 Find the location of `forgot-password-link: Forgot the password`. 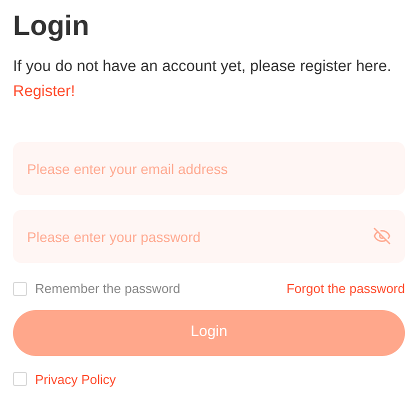

forgot-password-link: Forgot the password is located at coordinates (345, 288).